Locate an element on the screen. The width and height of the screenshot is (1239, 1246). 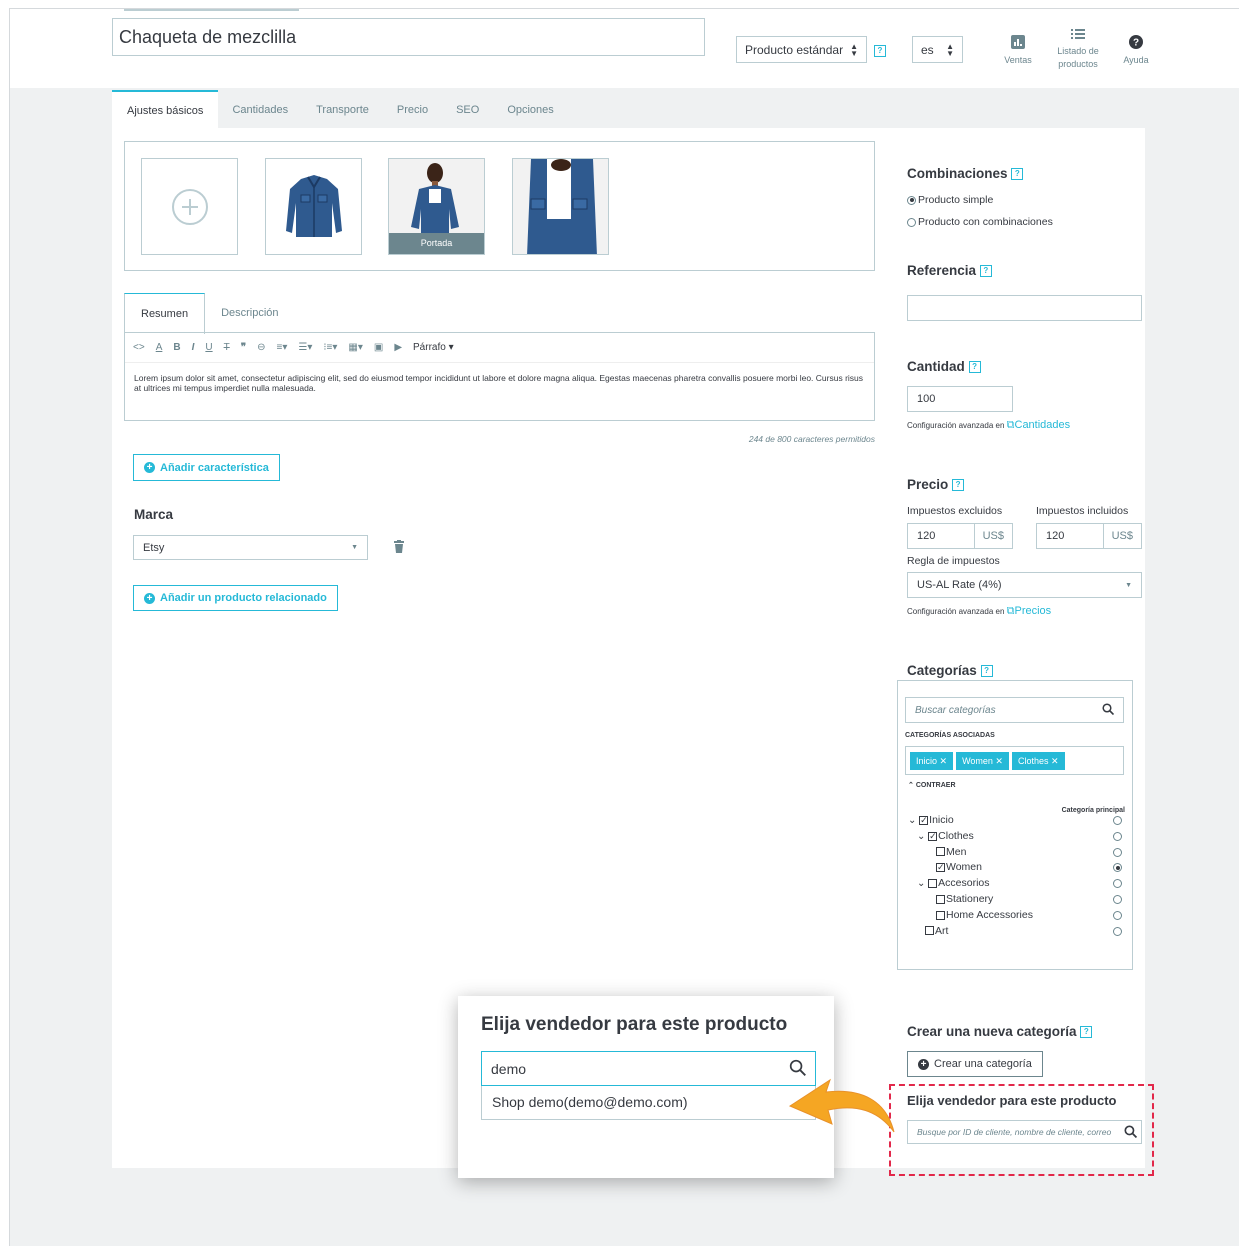
price-incl-input: 120 US$ is located at coordinates (1089, 536).